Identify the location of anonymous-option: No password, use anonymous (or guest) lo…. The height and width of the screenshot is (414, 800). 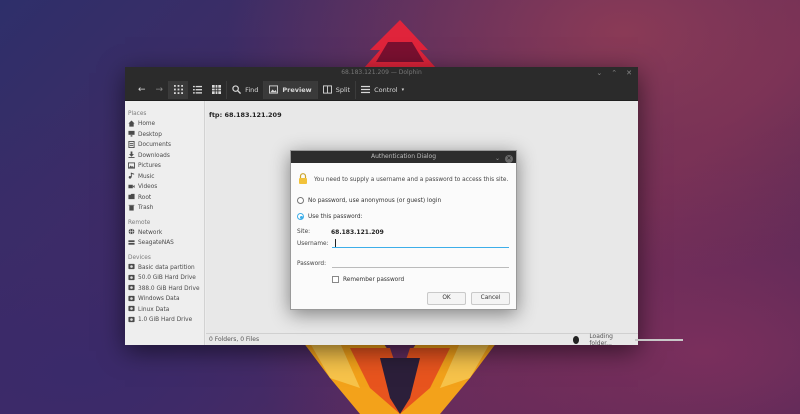
(369, 200).